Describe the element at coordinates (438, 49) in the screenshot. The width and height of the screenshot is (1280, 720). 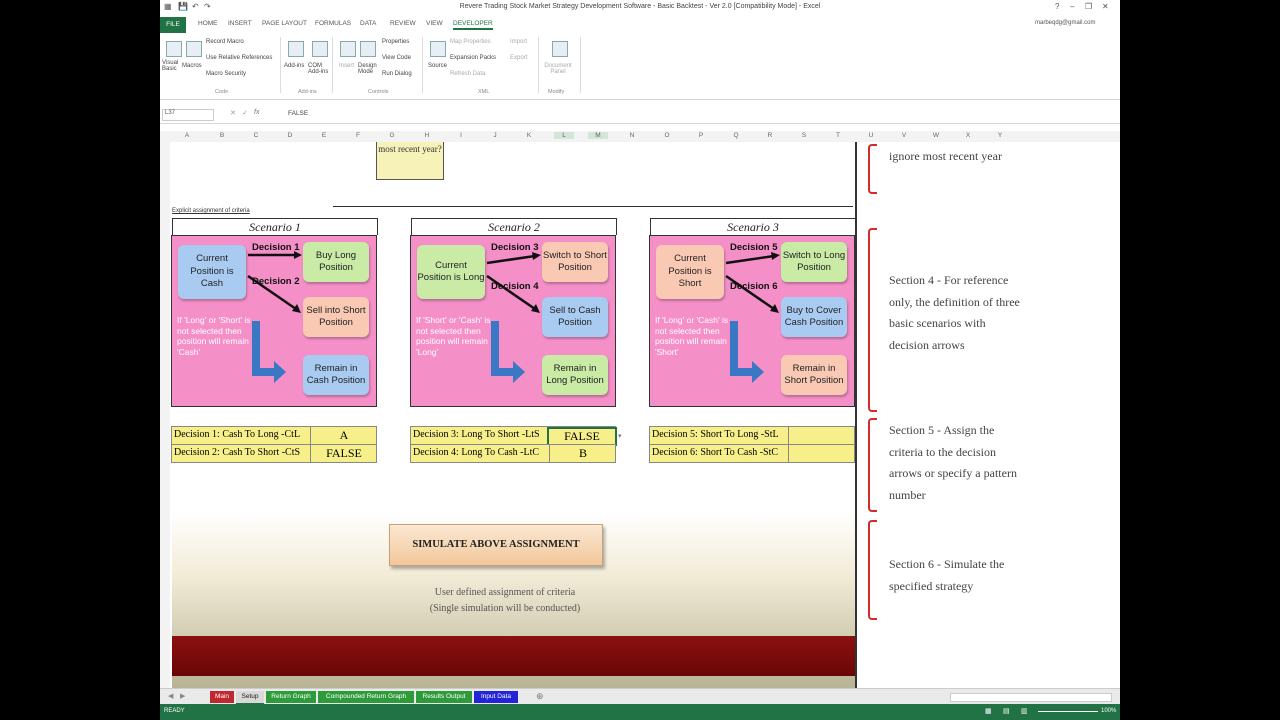
I see `xml-source-icon` at that location.